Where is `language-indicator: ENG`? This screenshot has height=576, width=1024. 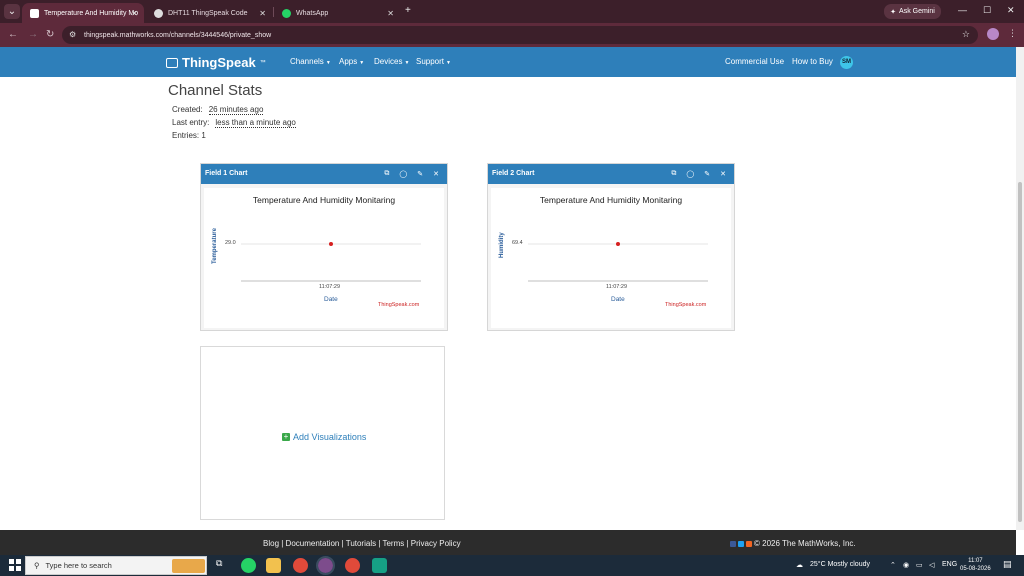 language-indicator: ENG is located at coordinates (949, 564).